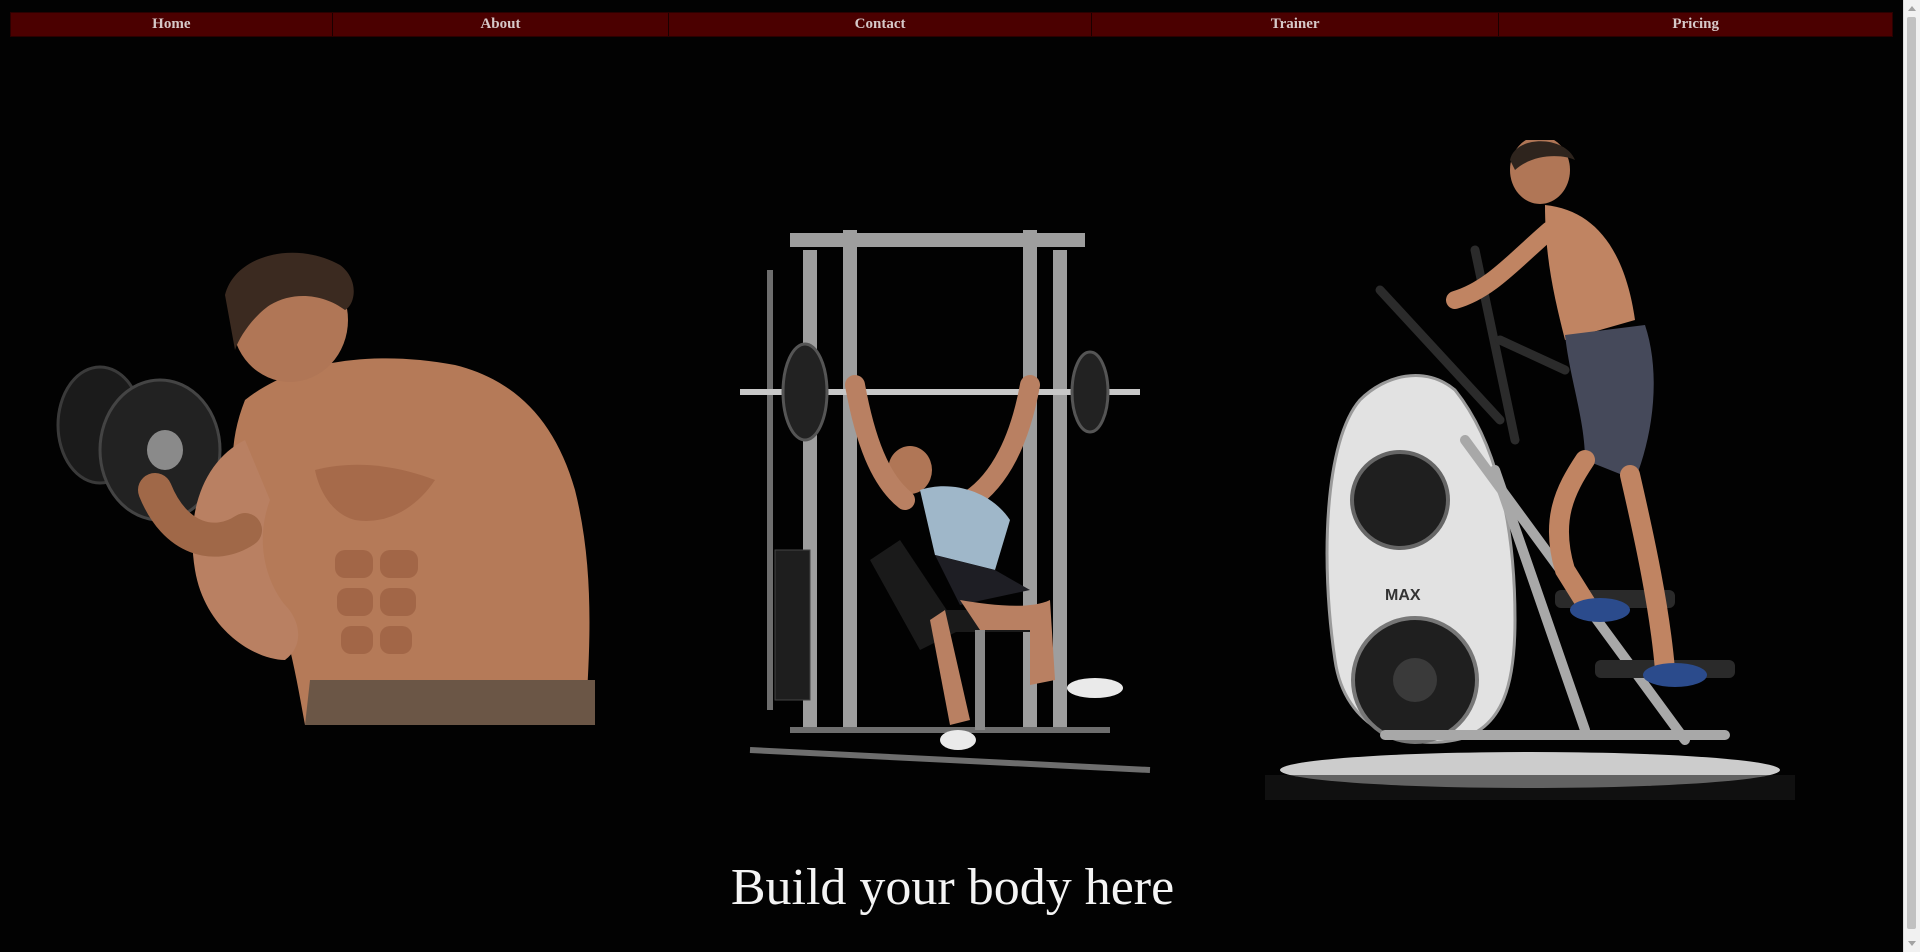 The image size is (1920, 952). What do you see at coordinates (172, 24) in the screenshot?
I see `nav-home-link: Home` at bounding box center [172, 24].